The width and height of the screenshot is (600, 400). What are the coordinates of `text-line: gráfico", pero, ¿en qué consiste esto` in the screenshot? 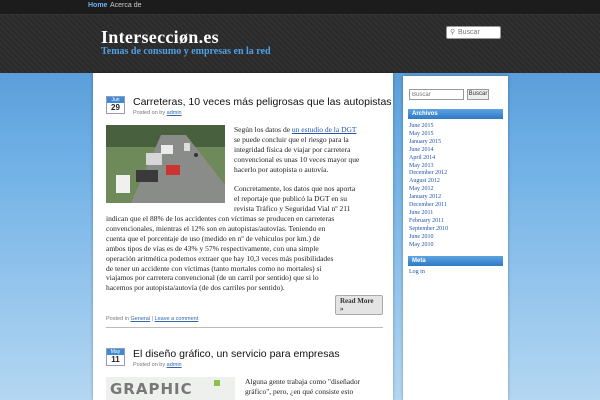 It's located at (299, 391).